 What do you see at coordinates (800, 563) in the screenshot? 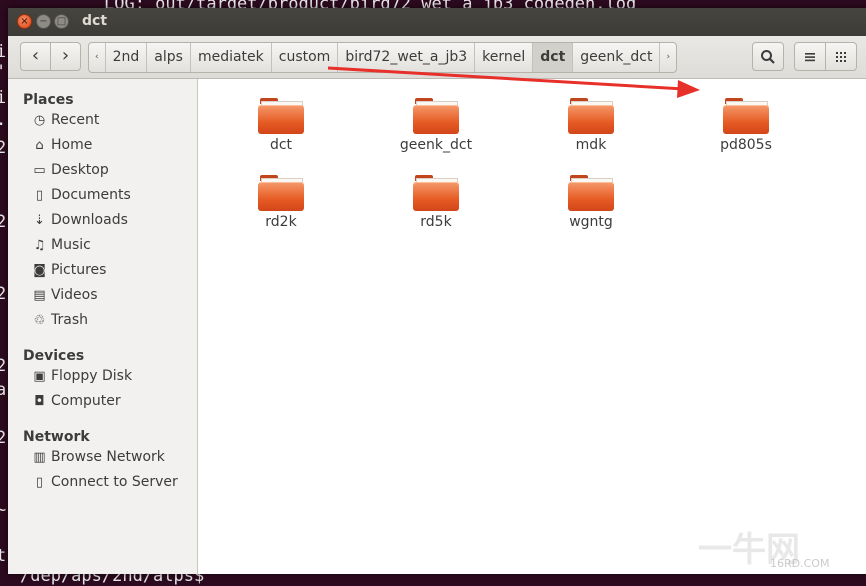
I see `watermark-subtitle: 16RD.COM` at bounding box center [800, 563].